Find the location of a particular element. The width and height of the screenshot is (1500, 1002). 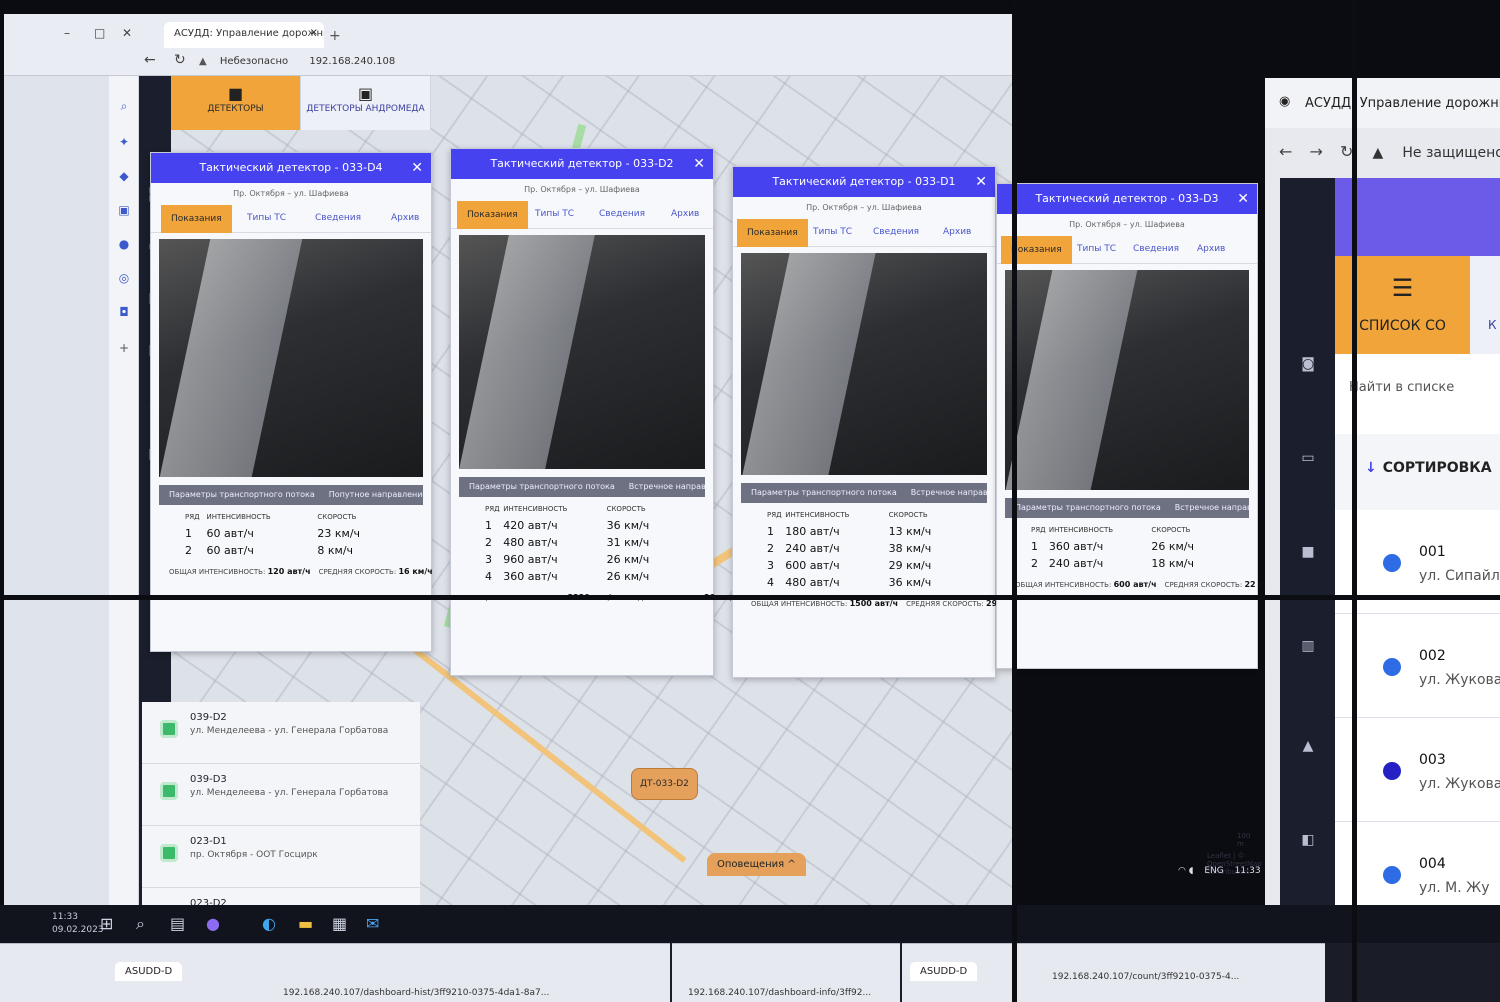

list-item: 023-D1 пр. Октября - ООТ Госцирк is located at coordinates (281, 857).